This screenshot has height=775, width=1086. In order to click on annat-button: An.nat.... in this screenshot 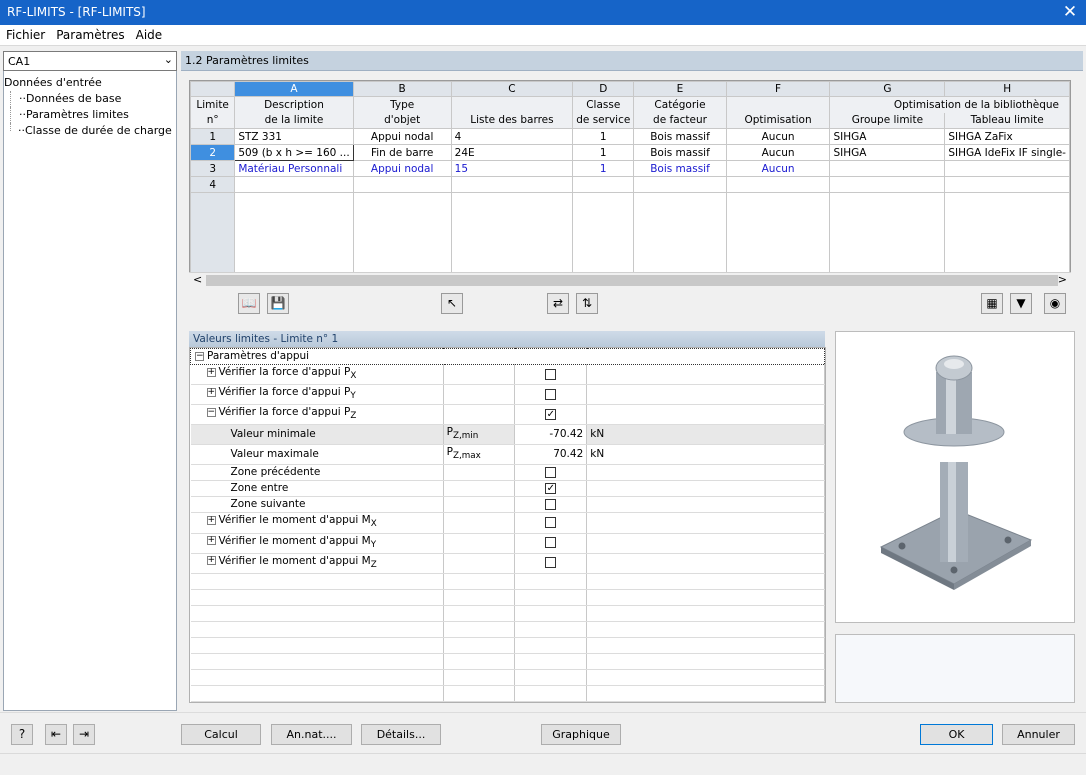, I will do `click(311, 734)`.